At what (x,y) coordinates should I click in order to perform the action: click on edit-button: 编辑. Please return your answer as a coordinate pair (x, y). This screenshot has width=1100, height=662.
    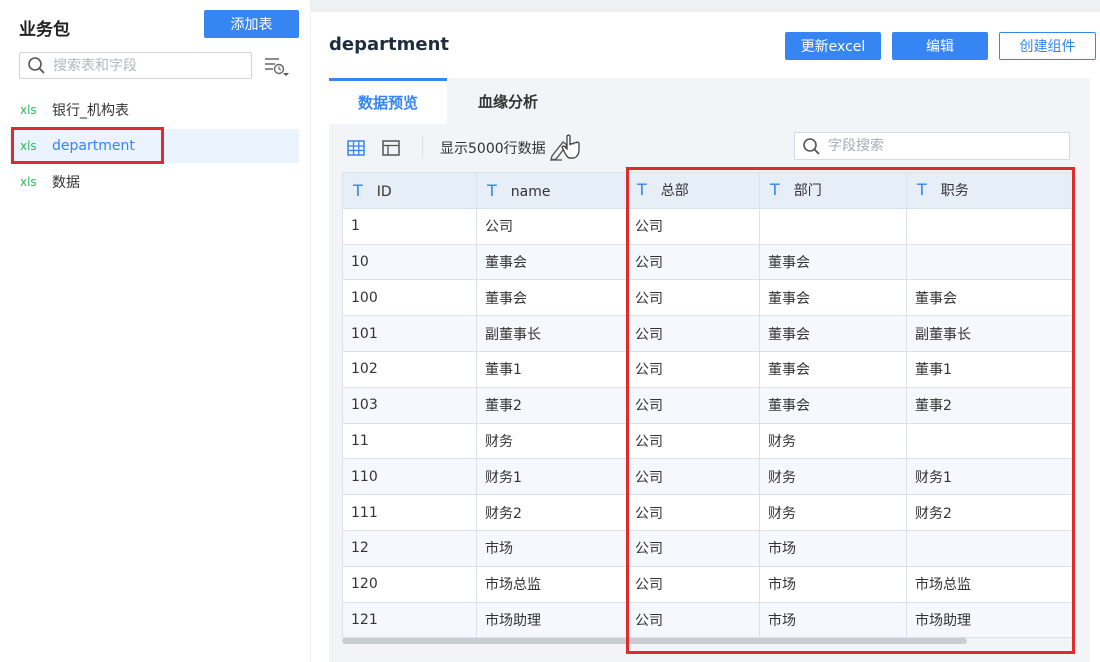
    Looking at the image, I should click on (940, 46).